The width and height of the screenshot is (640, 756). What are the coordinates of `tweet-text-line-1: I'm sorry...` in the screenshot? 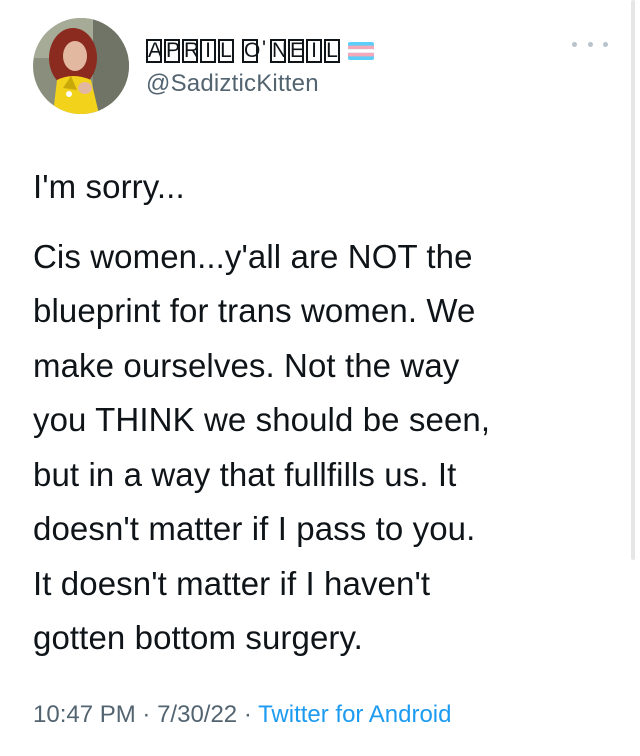 It's located at (109, 186).